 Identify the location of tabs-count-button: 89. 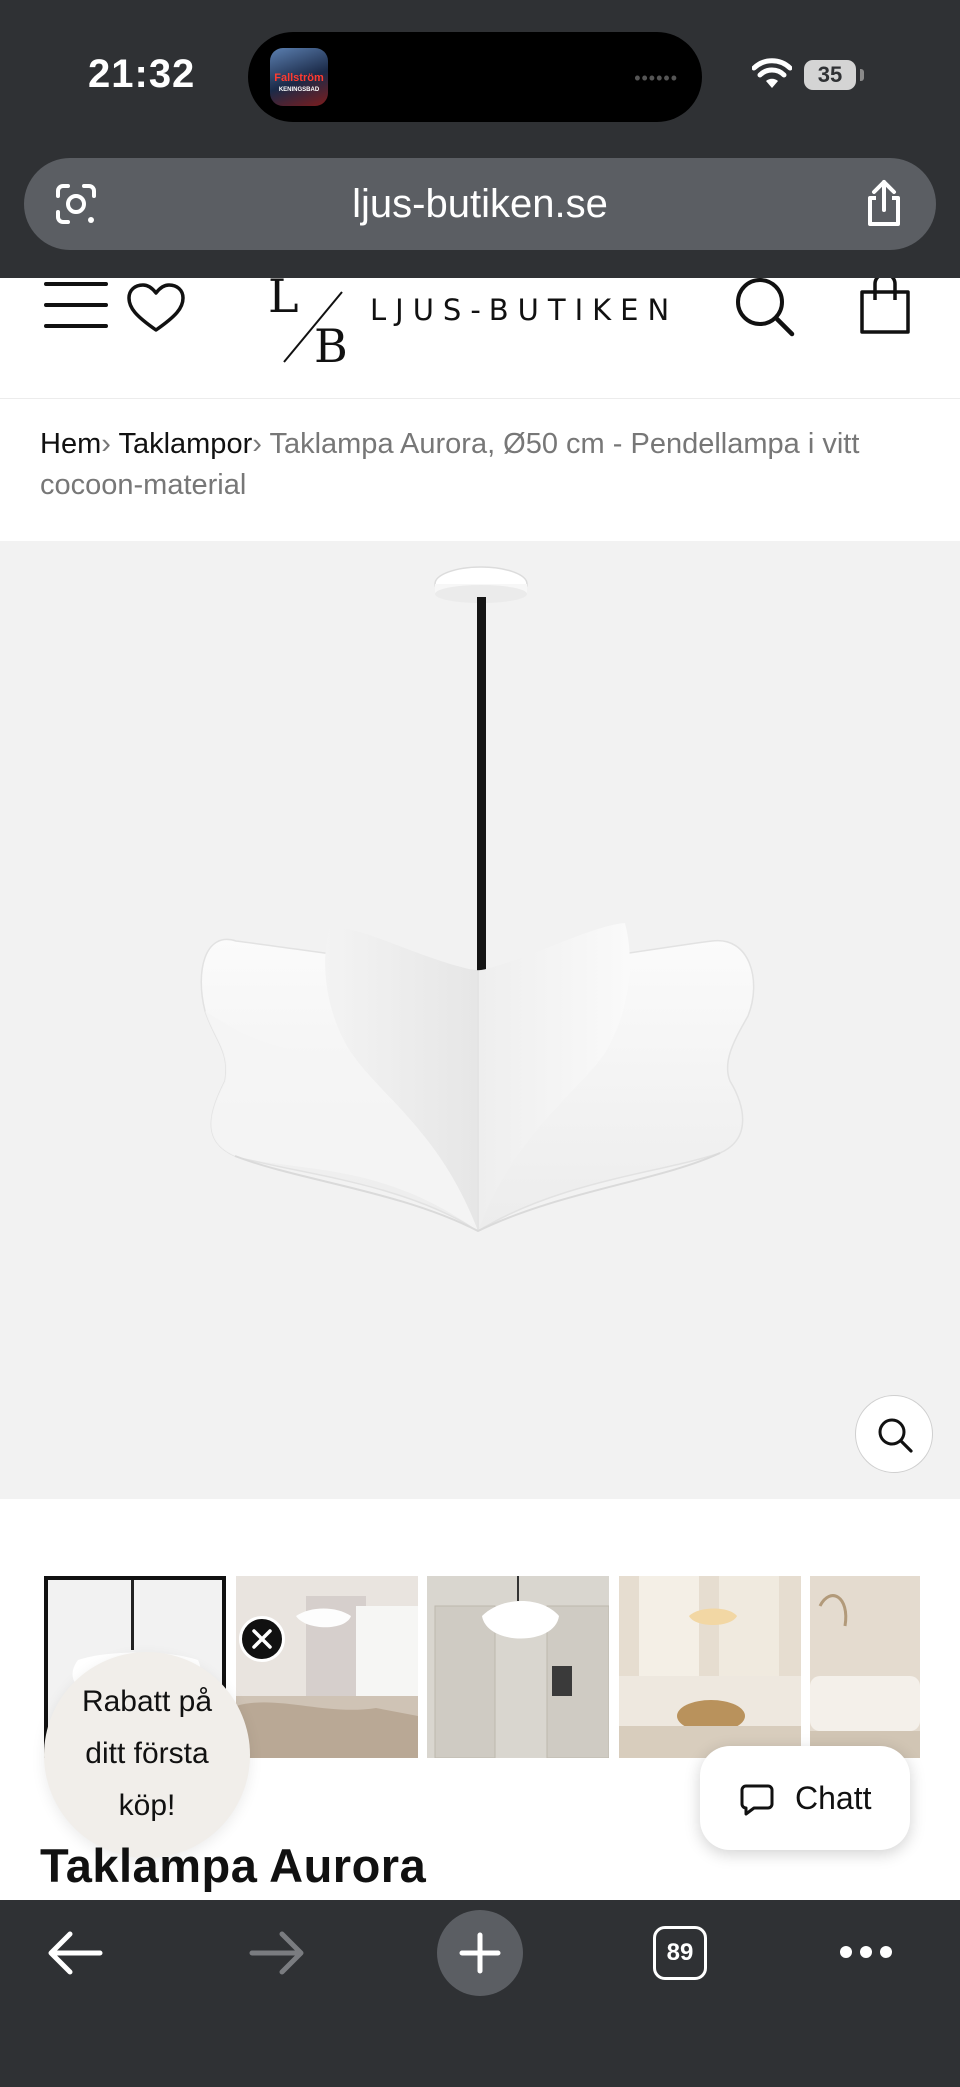
(680, 1953).